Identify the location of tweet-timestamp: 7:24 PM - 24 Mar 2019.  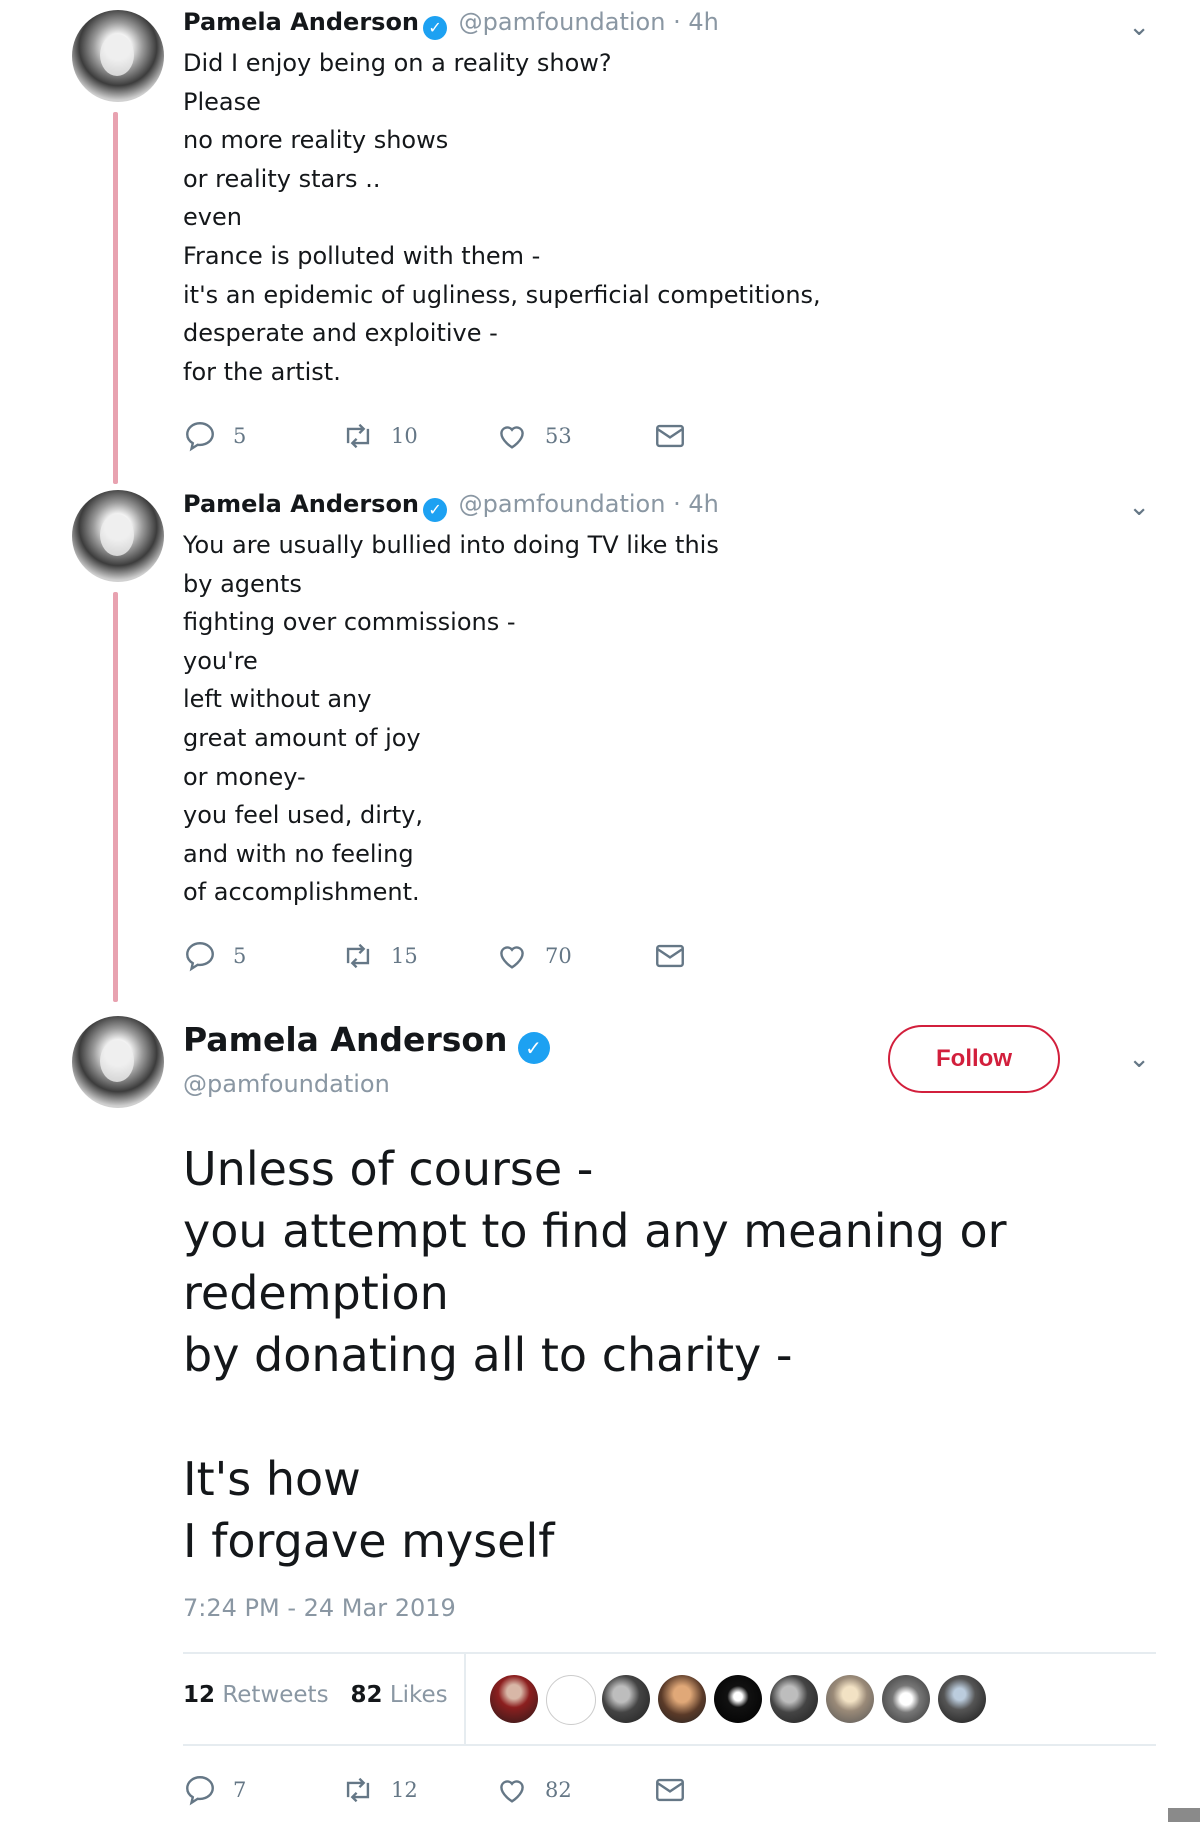
(319, 1608).